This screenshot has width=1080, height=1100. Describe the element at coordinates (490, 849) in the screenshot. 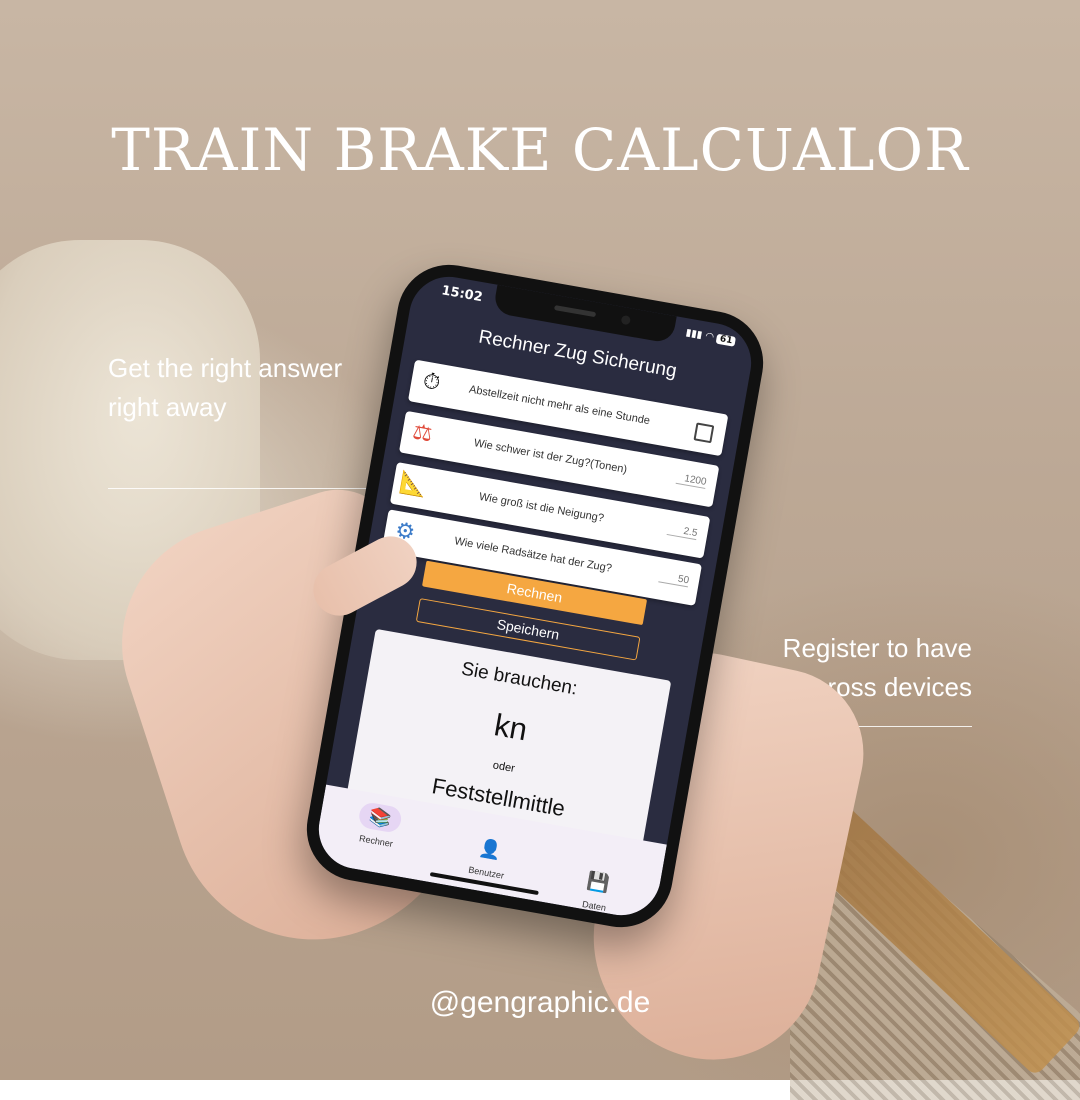

I see `user-icon: 👤` at that location.